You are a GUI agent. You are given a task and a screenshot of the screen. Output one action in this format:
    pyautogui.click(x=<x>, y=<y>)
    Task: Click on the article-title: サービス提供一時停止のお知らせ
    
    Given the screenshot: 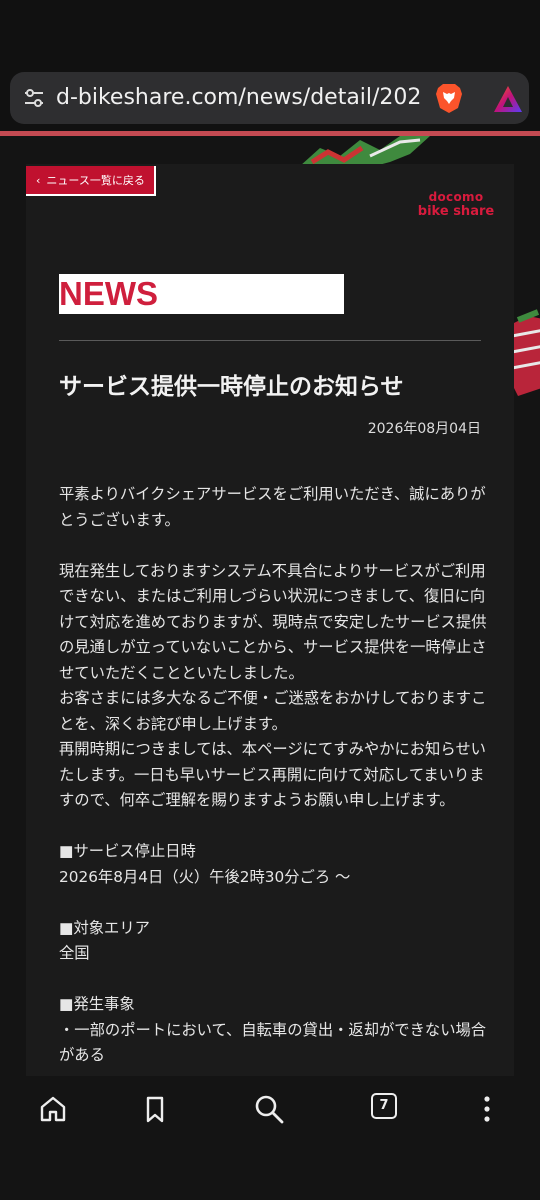 What is the action you would take?
    pyautogui.click(x=231, y=387)
    